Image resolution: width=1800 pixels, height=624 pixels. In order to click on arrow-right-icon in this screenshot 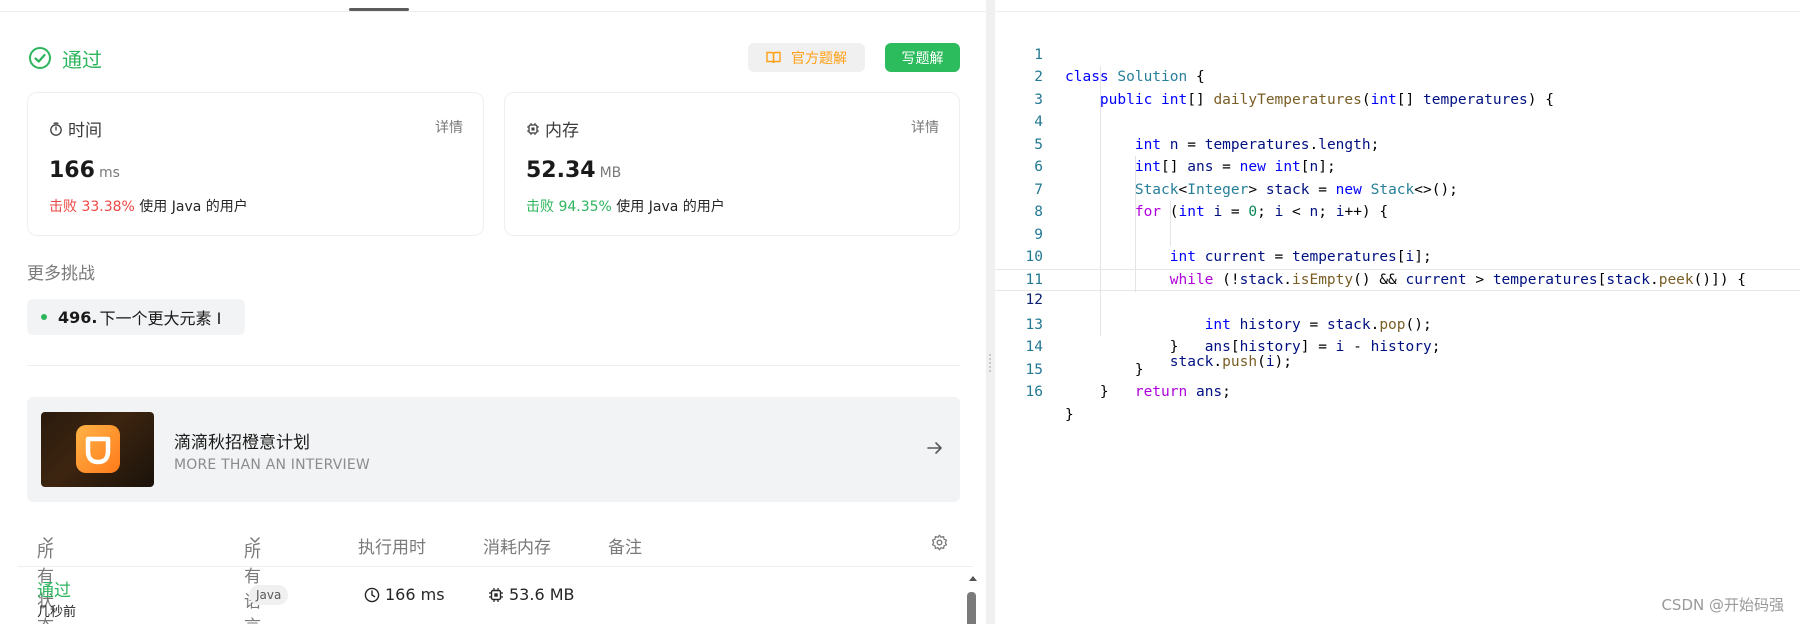, I will do `click(934, 448)`.